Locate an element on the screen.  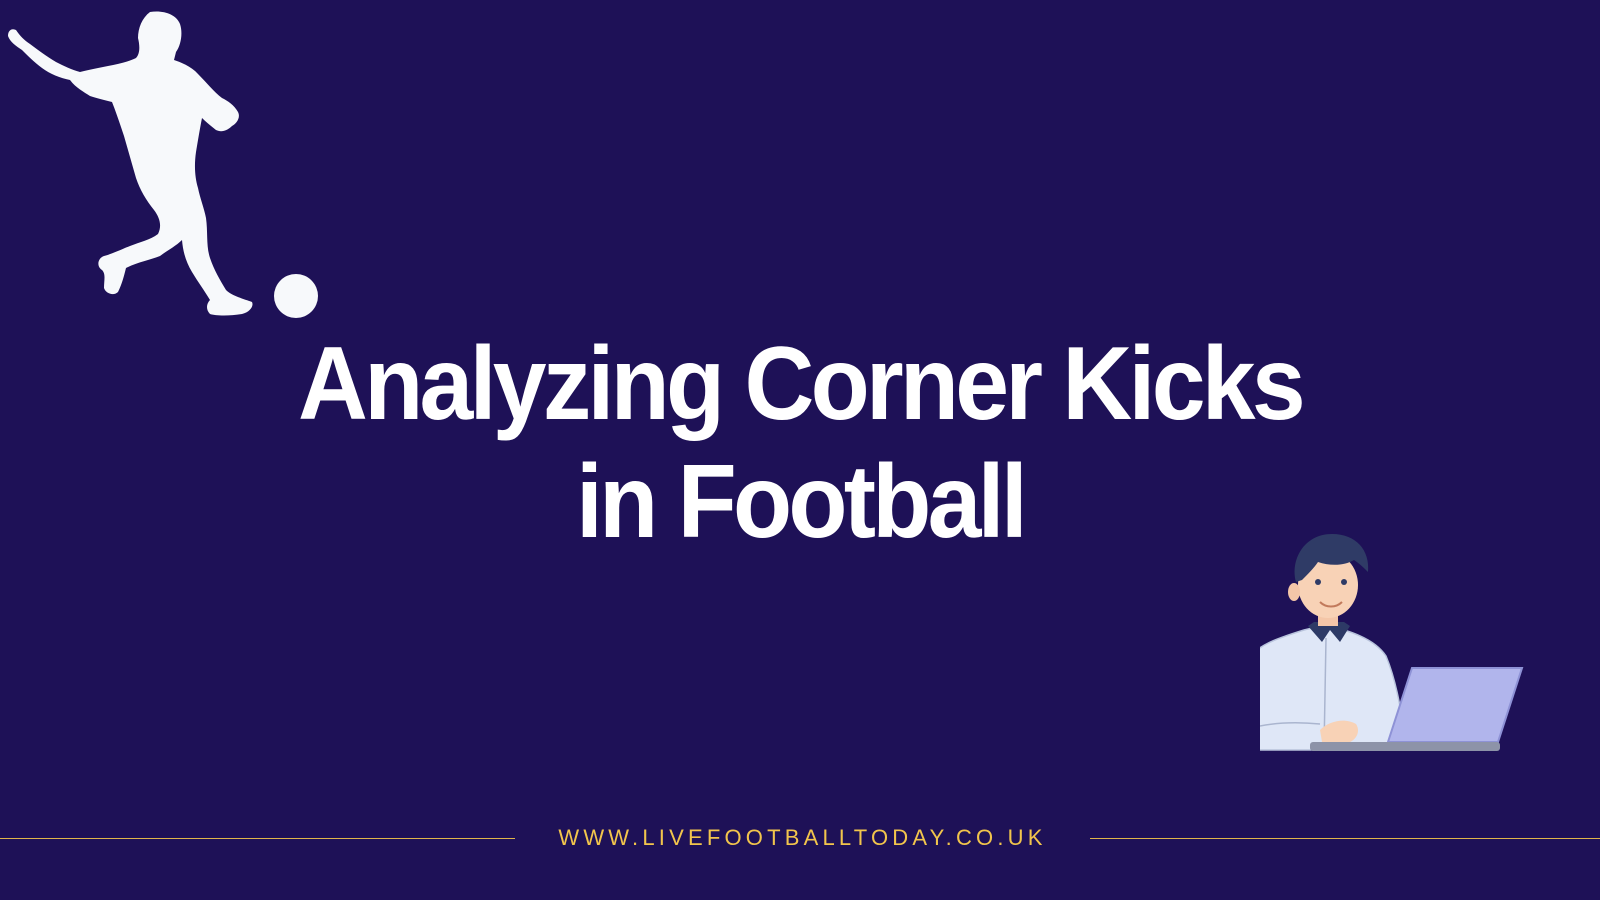
football-icon is located at coordinates (296, 296).